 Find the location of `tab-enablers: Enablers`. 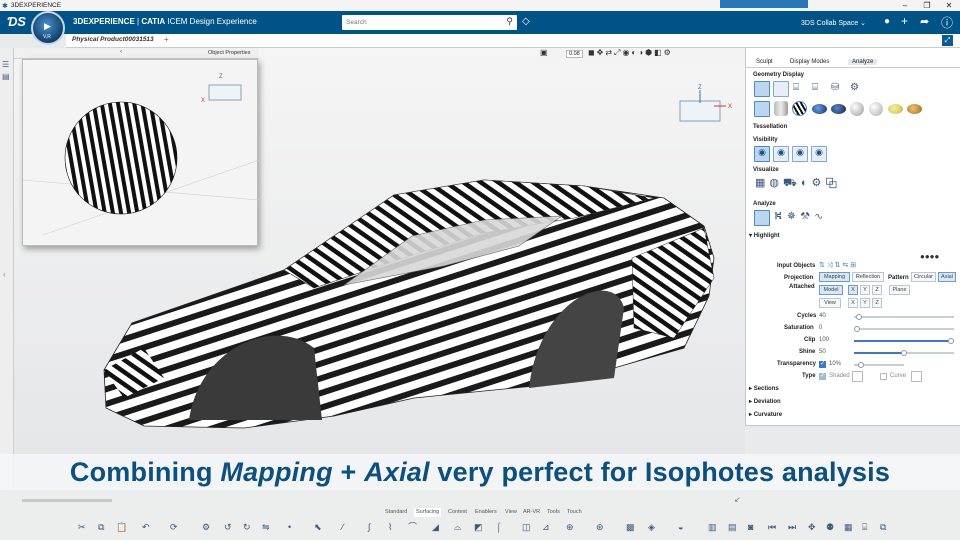

tab-enablers: Enablers is located at coordinates (486, 512).